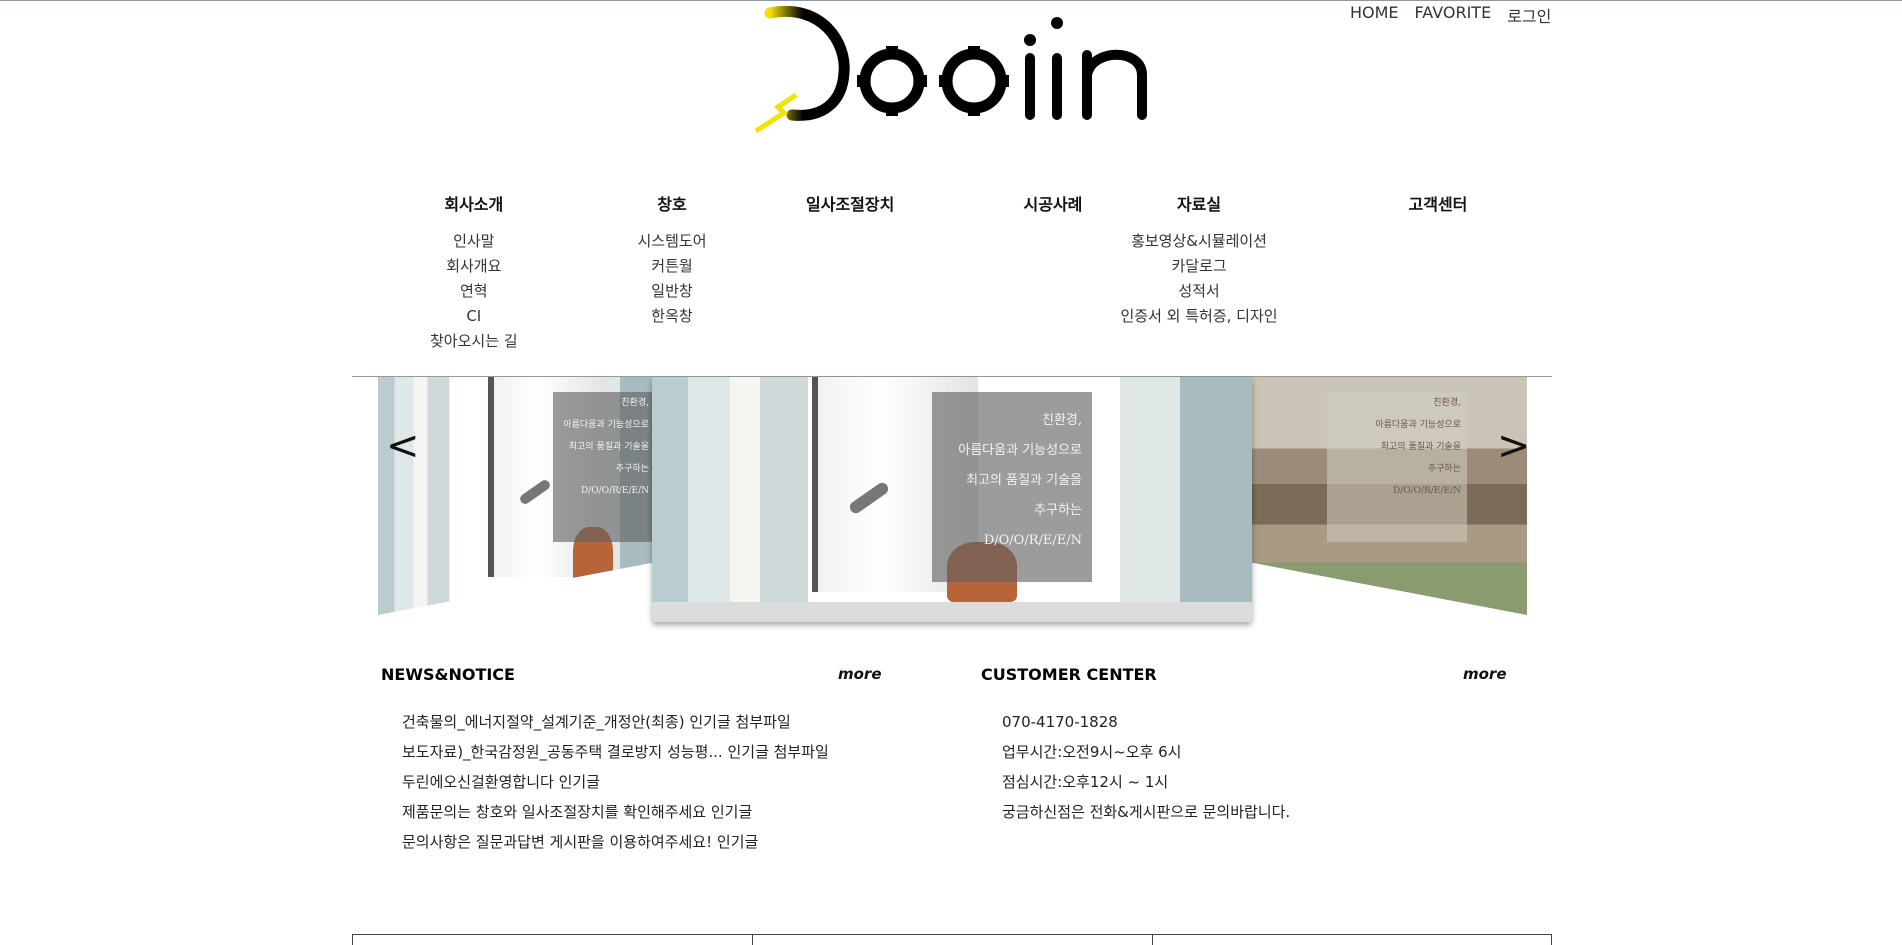 This screenshot has height=945, width=1902. I want to click on customer-note: 궁금하신점은 전화&게시판으로 문의바랍니다., so click(1146, 812).